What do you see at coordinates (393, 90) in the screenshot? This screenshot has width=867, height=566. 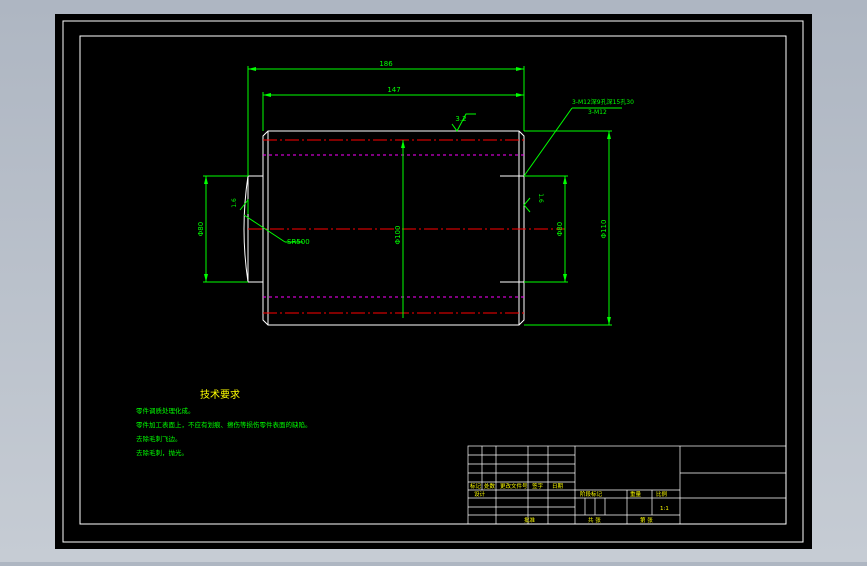 I see `dim-body-length: 147` at bounding box center [393, 90].